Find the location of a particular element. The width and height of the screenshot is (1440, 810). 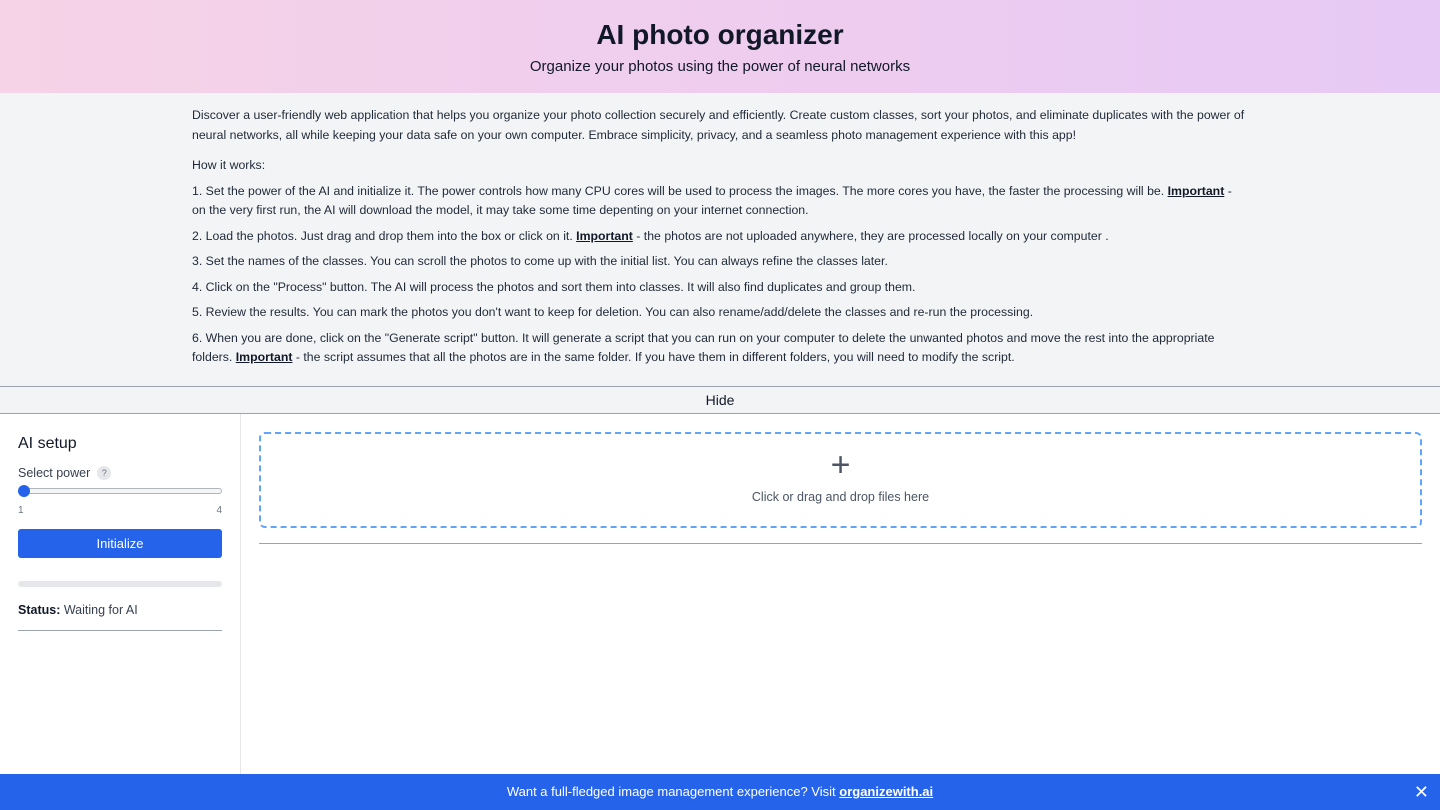

power-label-row: Select power ? is located at coordinates (120, 473).